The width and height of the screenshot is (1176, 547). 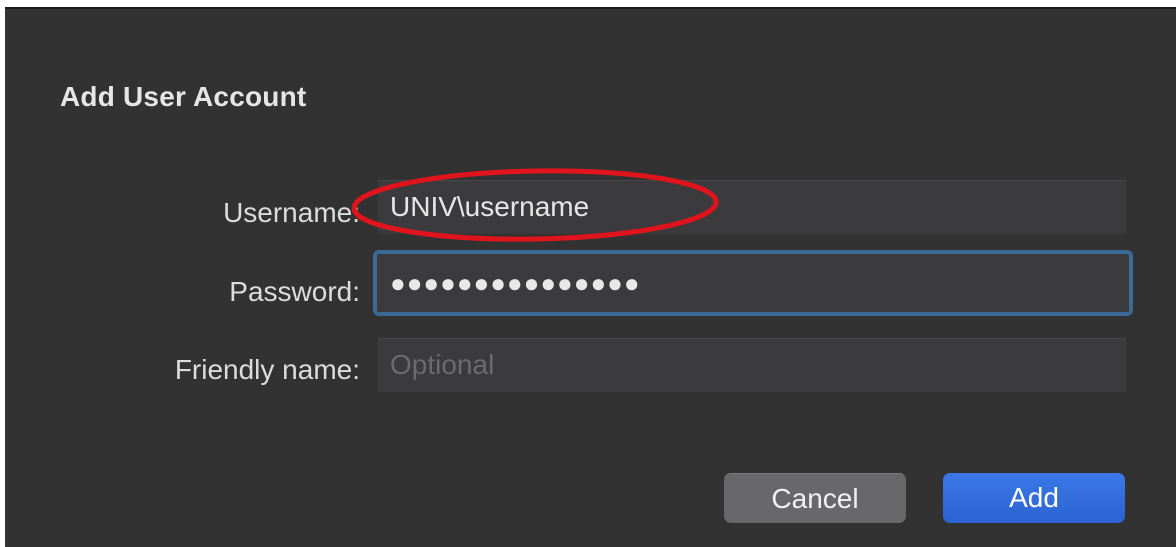 What do you see at coordinates (752, 207) in the screenshot?
I see `username-field: UNIV\username` at bounding box center [752, 207].